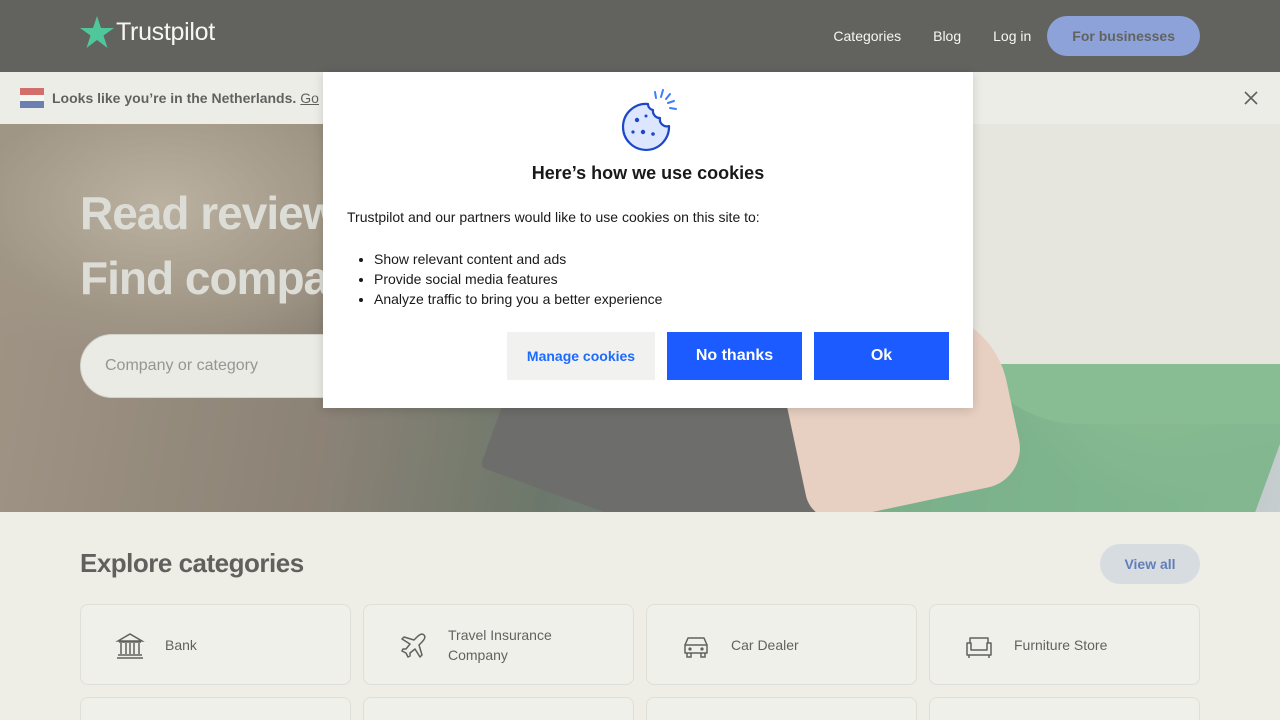 This screenshot has height=720, width=1280. I want to click on ok-button: Ok, so click(881, 356).